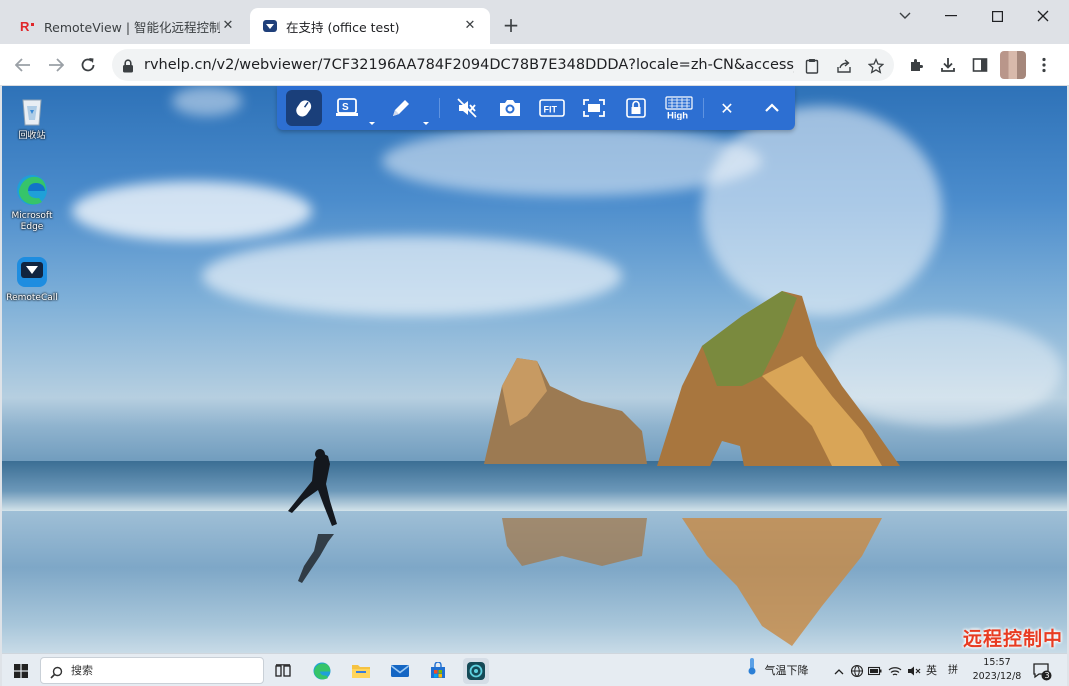 The height and width of the screenshot is (686, 1069). Describe the element at coordinates (534, 669) in the screenshot. I see `remote-taskbar: 搜索 气温下降 英 拼 15:57 2023/12/8 3` at that location.